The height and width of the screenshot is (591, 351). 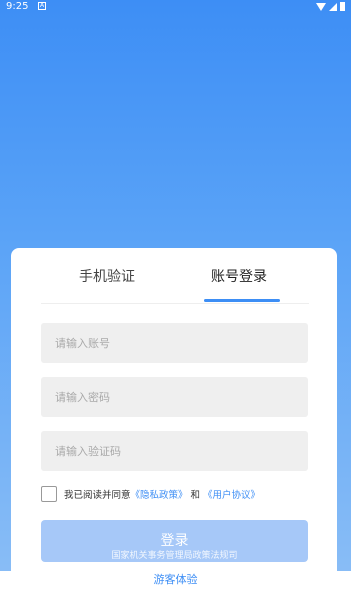 What do you see at coordinates (242, 300) in the screenshot?
I see `active-tab-indicator` at bounding box center [242, 300].